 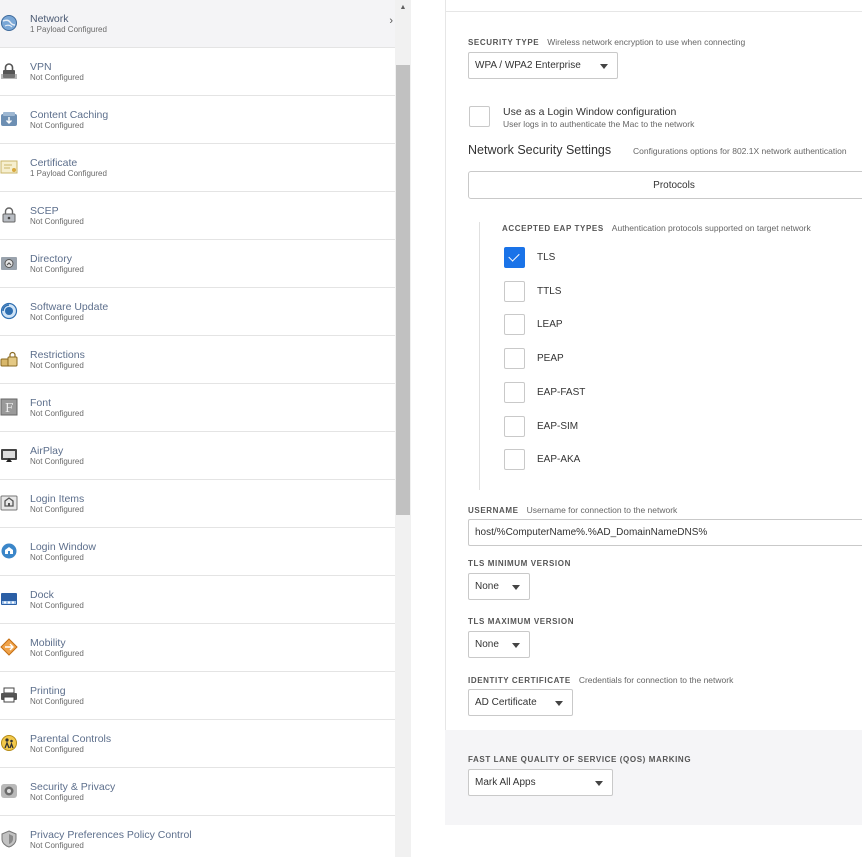 I want to click on privacy-shield-icon, so click(x=9, y=839).